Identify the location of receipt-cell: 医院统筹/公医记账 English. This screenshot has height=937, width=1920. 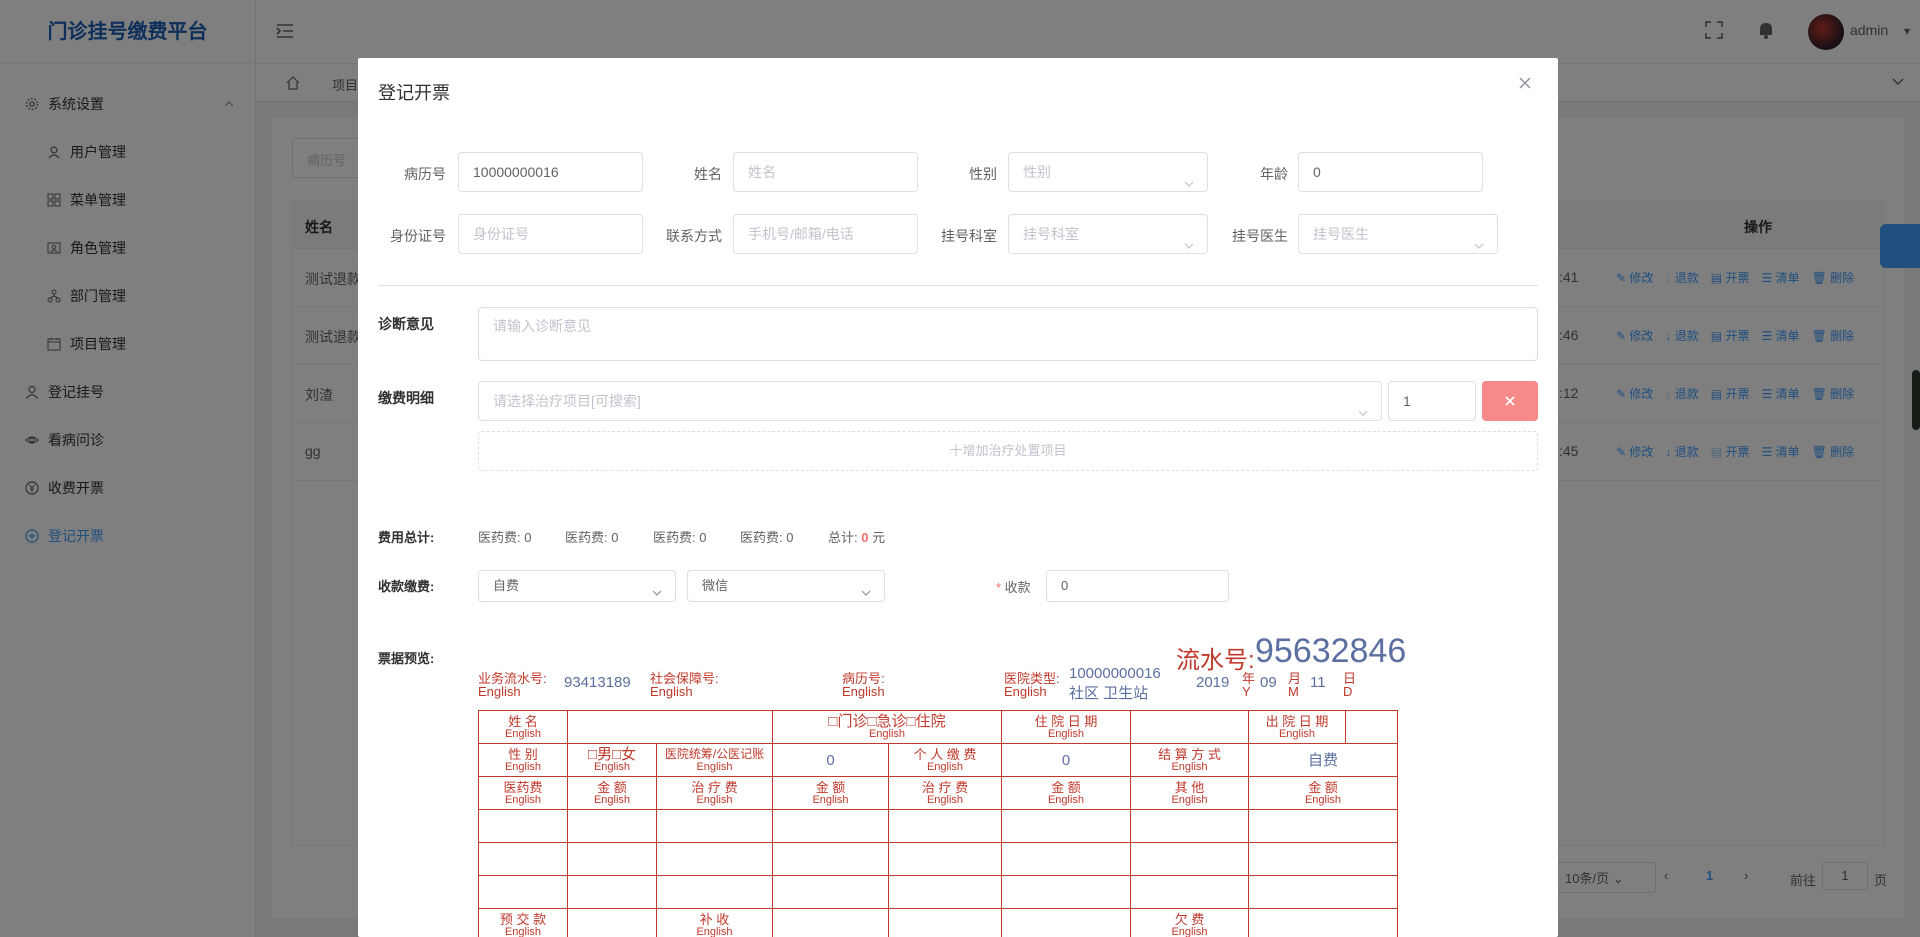
(714, 760).